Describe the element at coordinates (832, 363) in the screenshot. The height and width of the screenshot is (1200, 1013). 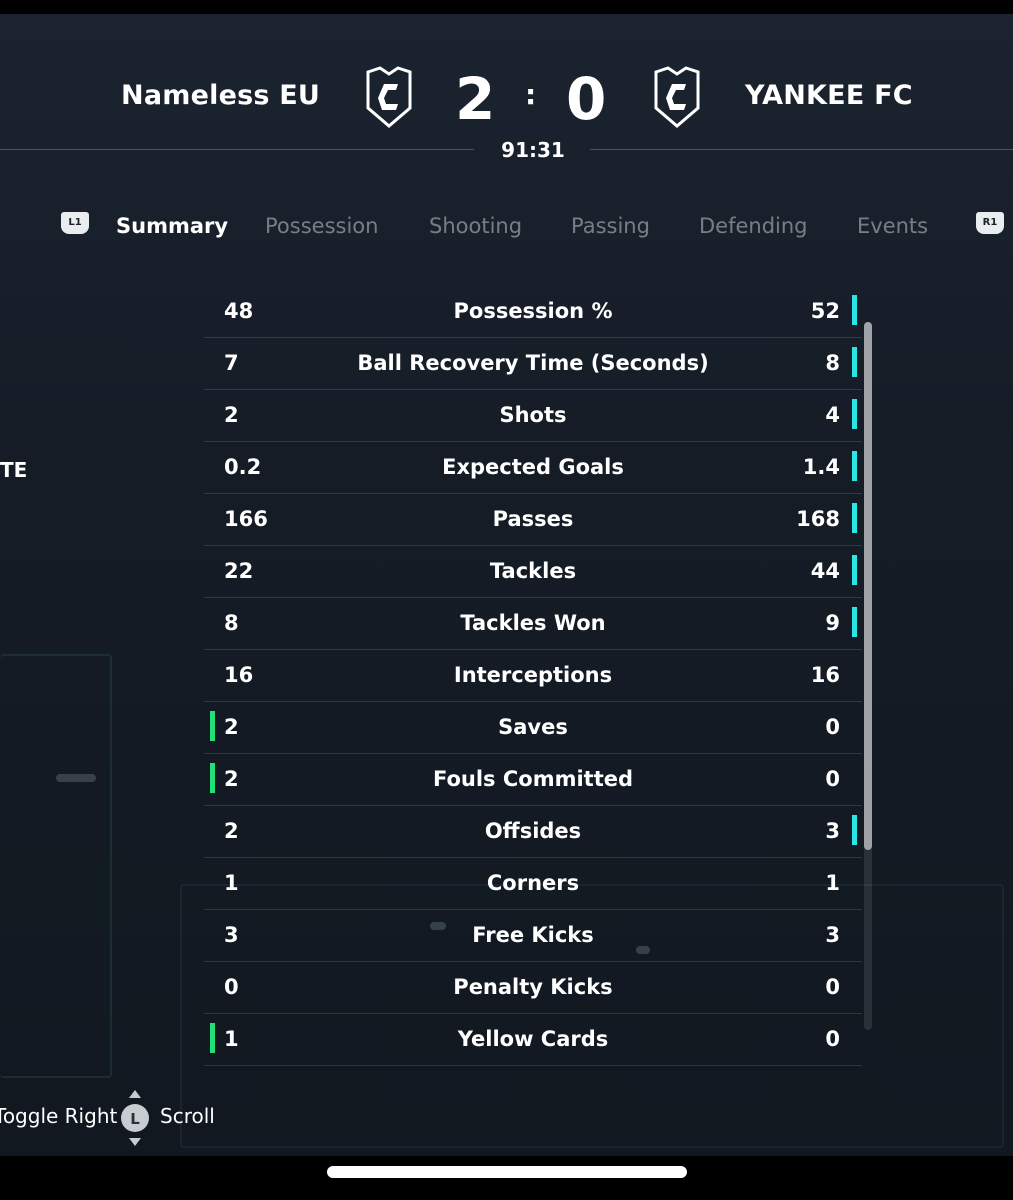
I see `away-stat-value: 8` at that location.